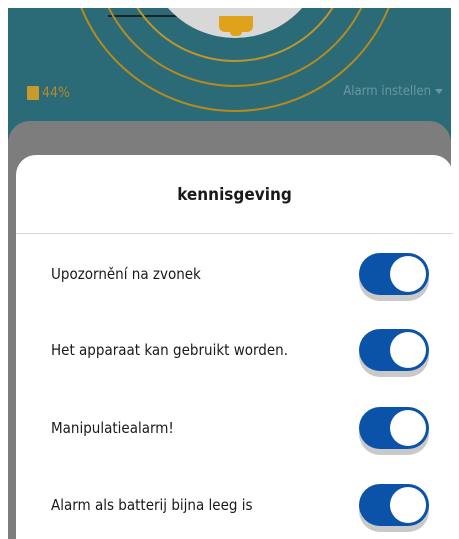  Describe the element at coordinates (152, 505) in the screenshot. I see `setting-label: Alarm als batterij bijna leeg is` at that location.